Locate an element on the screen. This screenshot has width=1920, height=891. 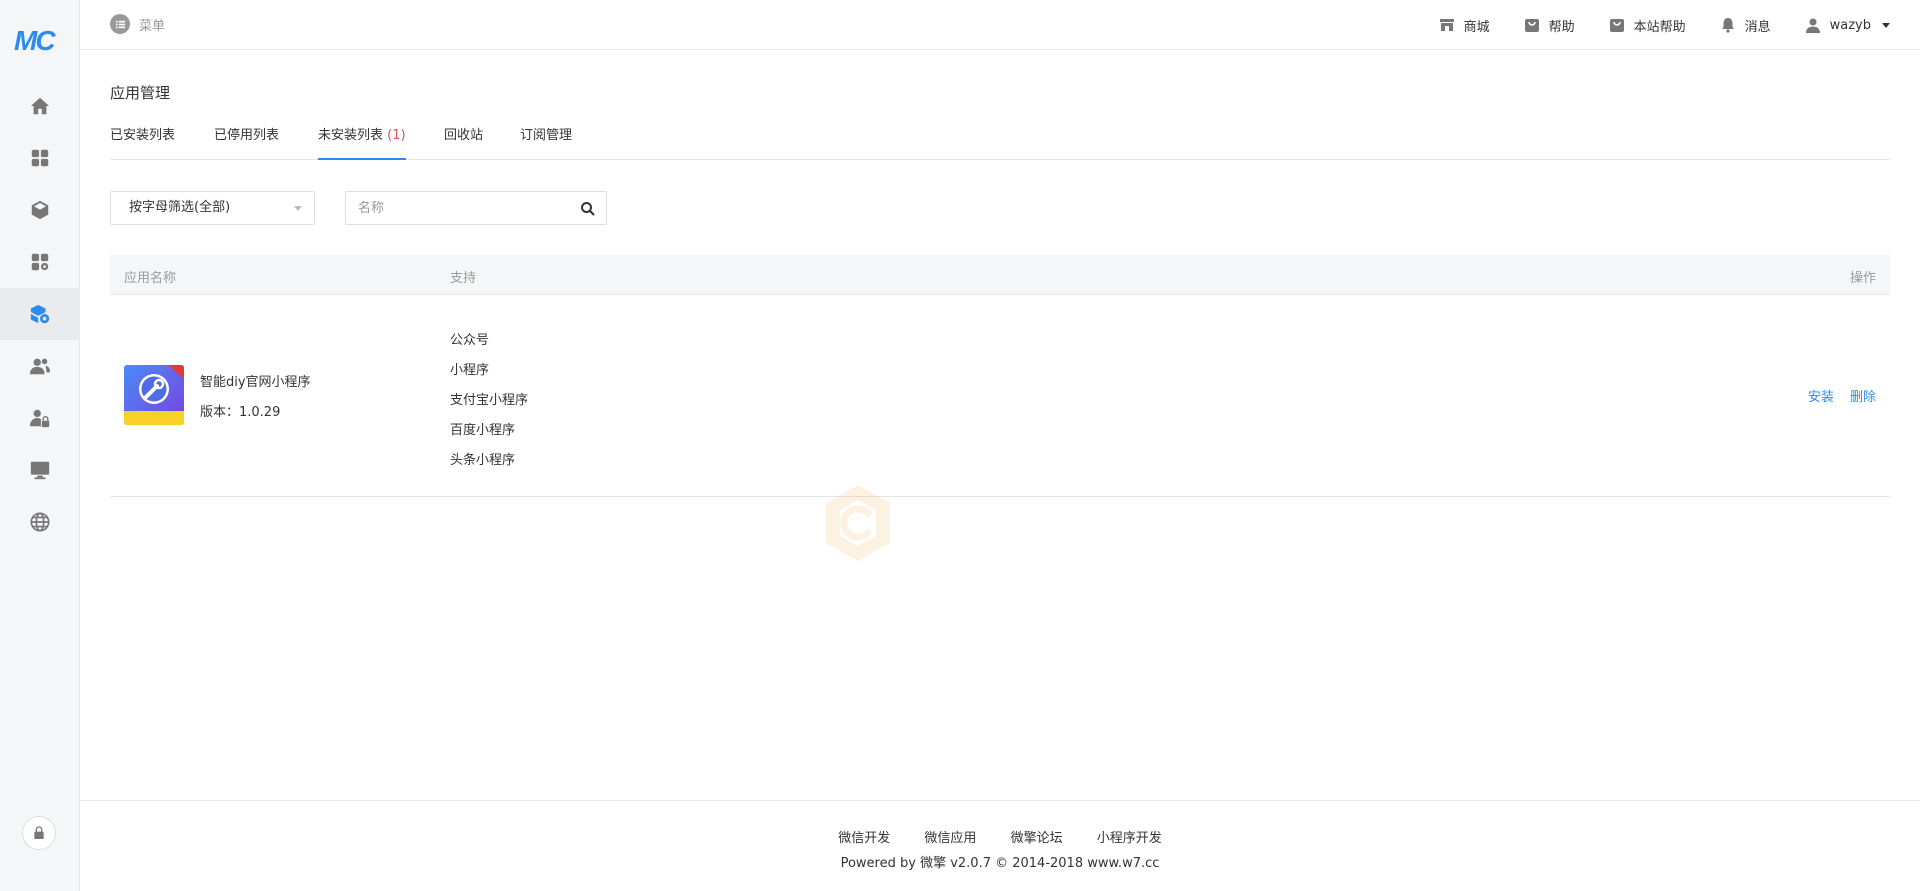
sidebar: MC is located at coordinates (40, 445).